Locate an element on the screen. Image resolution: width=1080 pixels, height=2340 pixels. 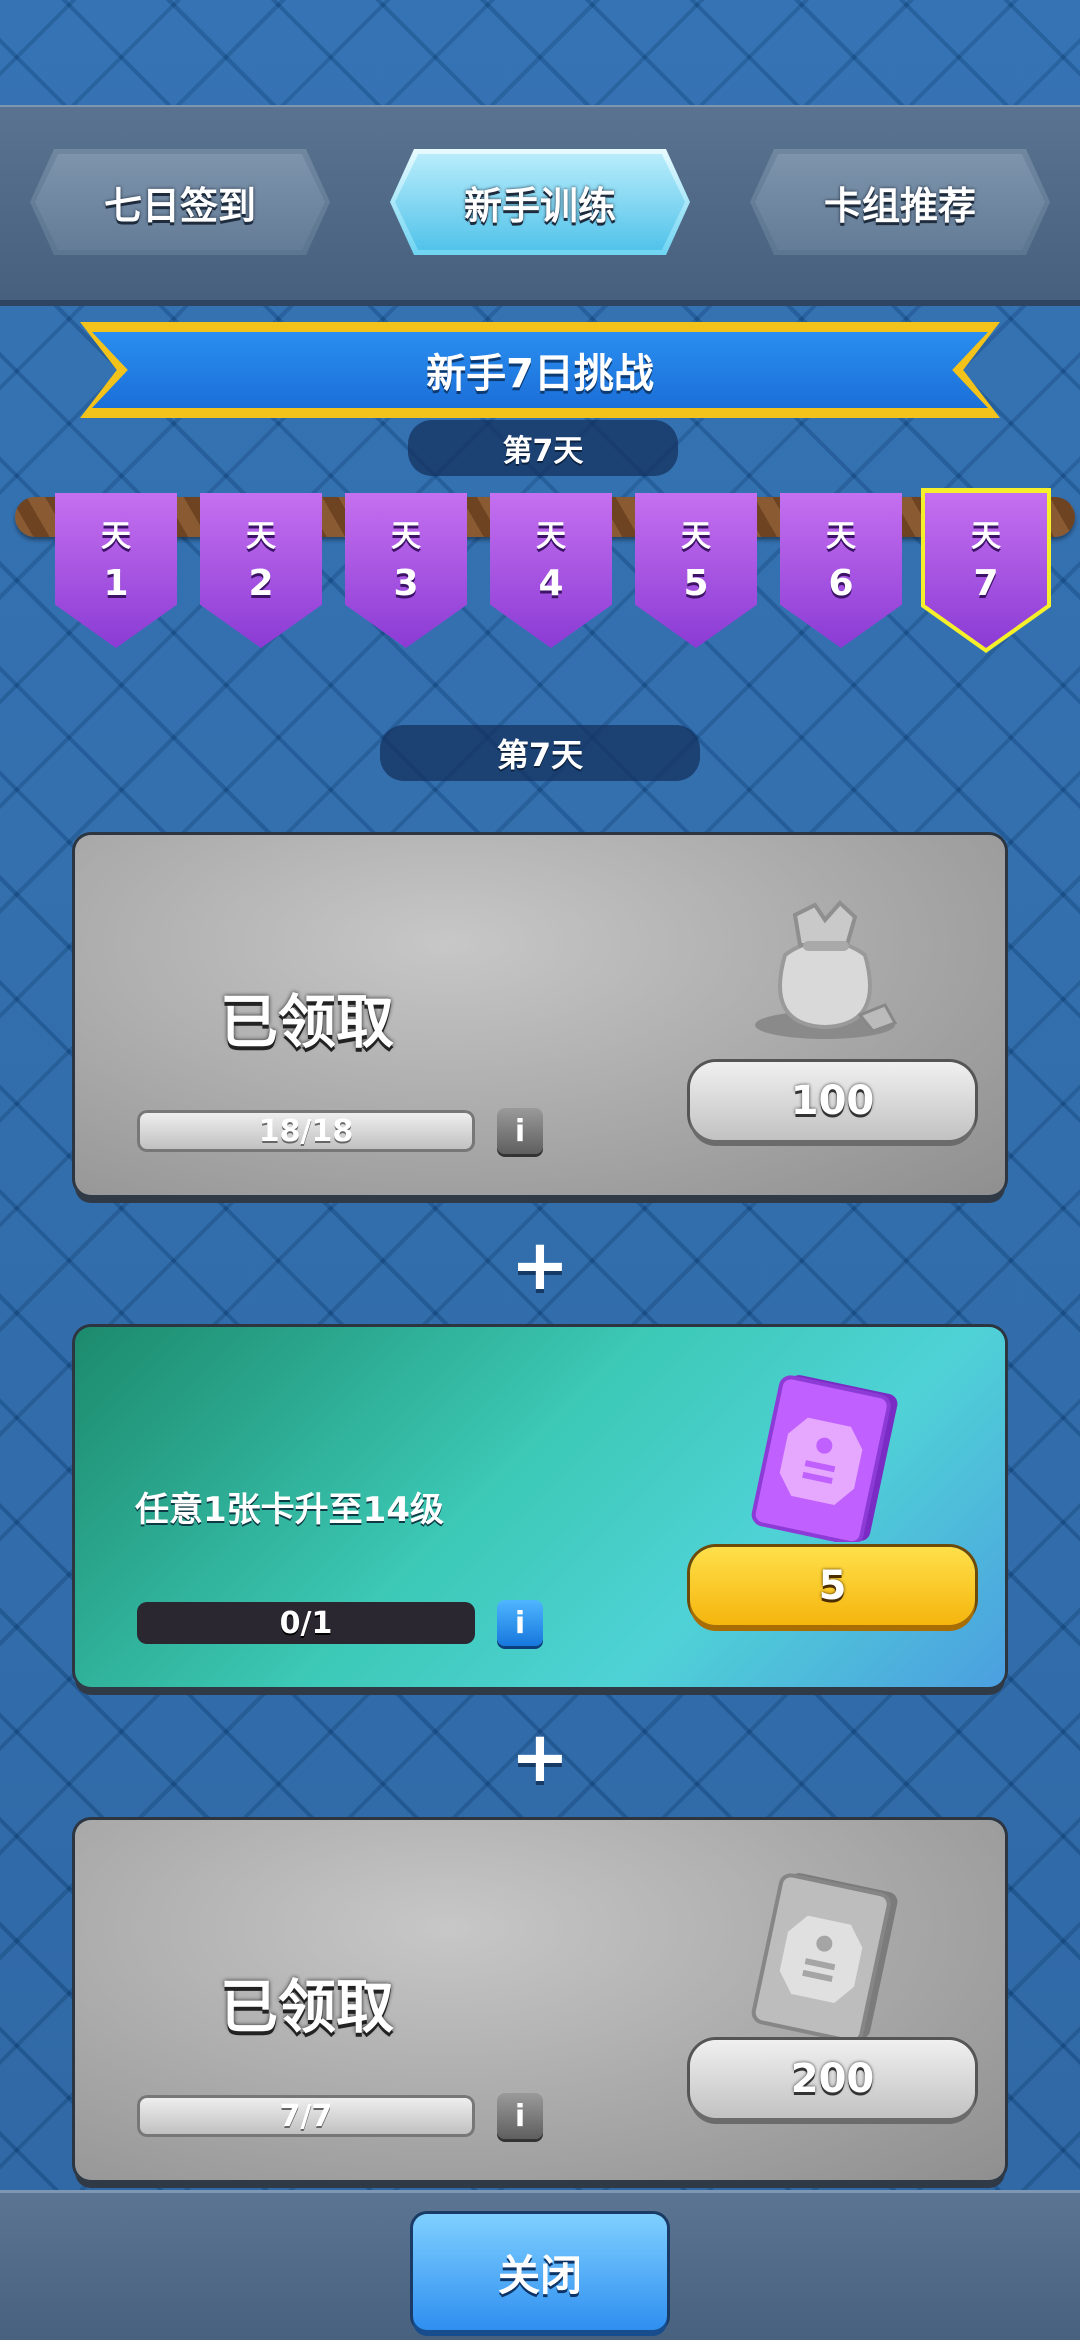
day-flag-1: 天 1 is located at coordinates (116, 570).